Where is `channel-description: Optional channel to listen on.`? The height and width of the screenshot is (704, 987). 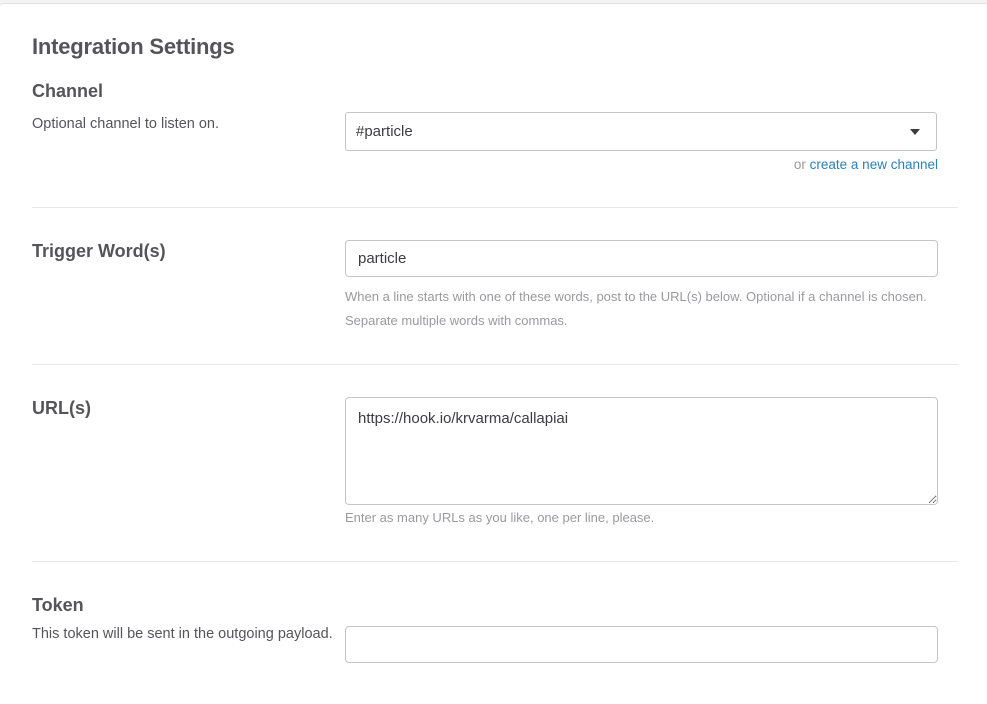 channel-description: Optional channel to listen on. is located at coordinates (126, 124).